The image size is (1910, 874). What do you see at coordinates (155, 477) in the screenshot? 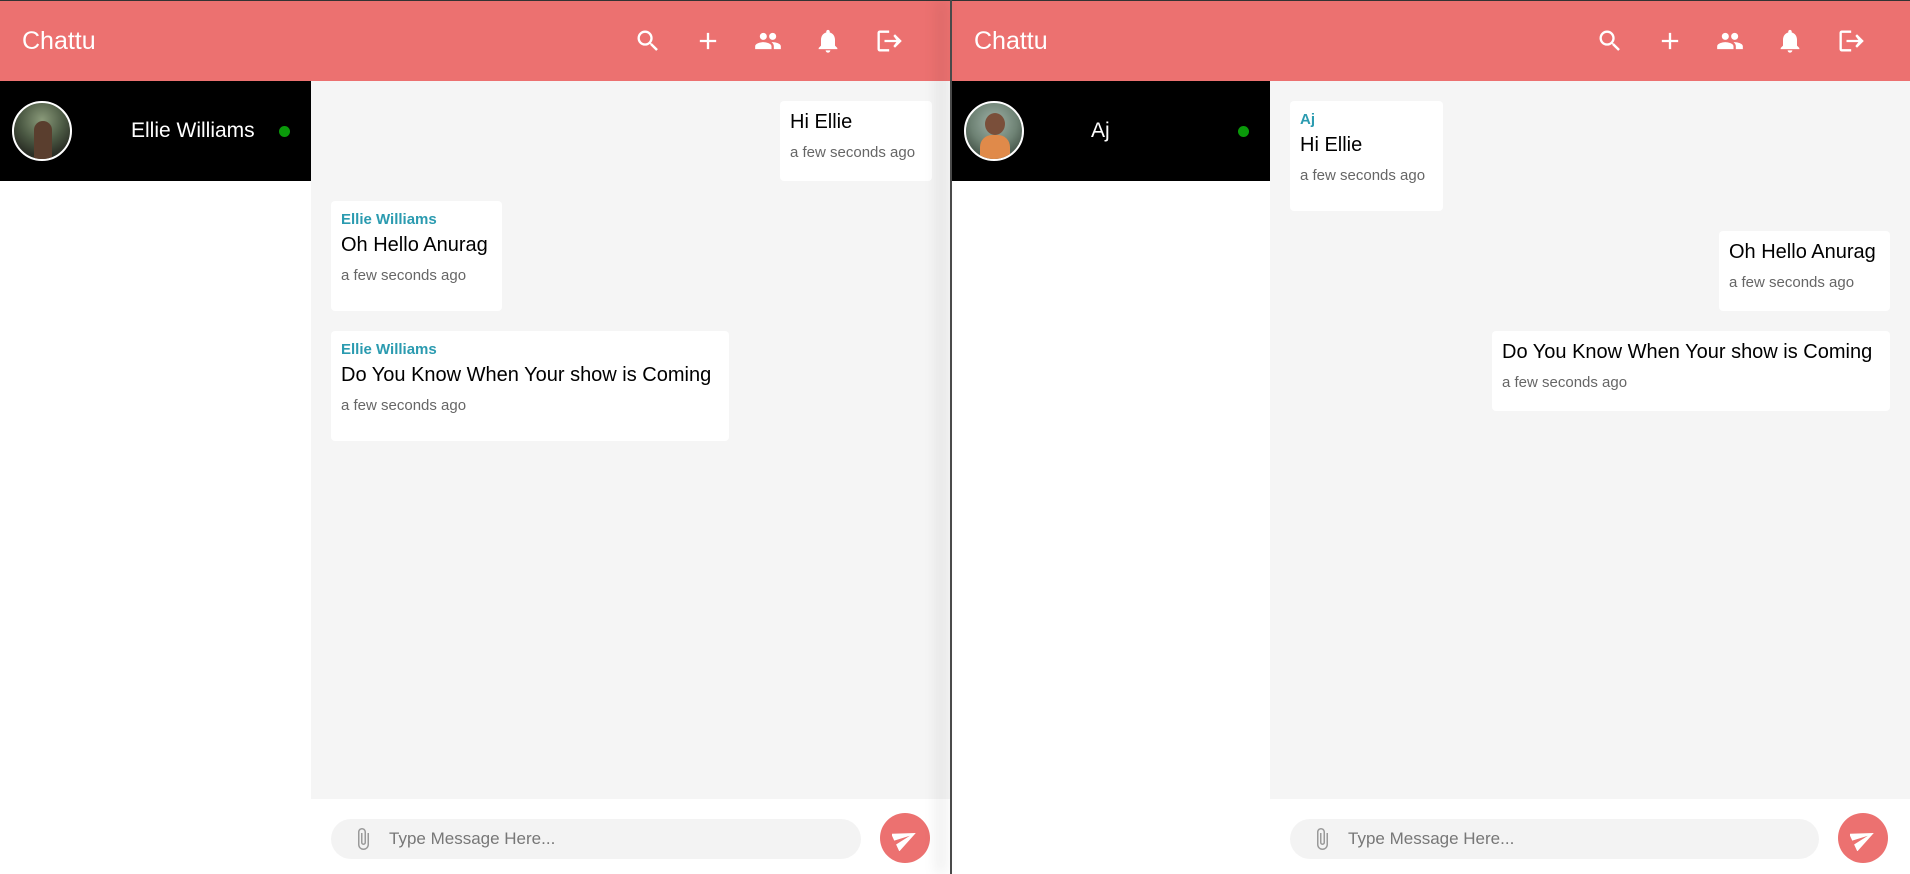
I see `contacts-sidebar: Ellie Williams` at bounding box center [155, 477].